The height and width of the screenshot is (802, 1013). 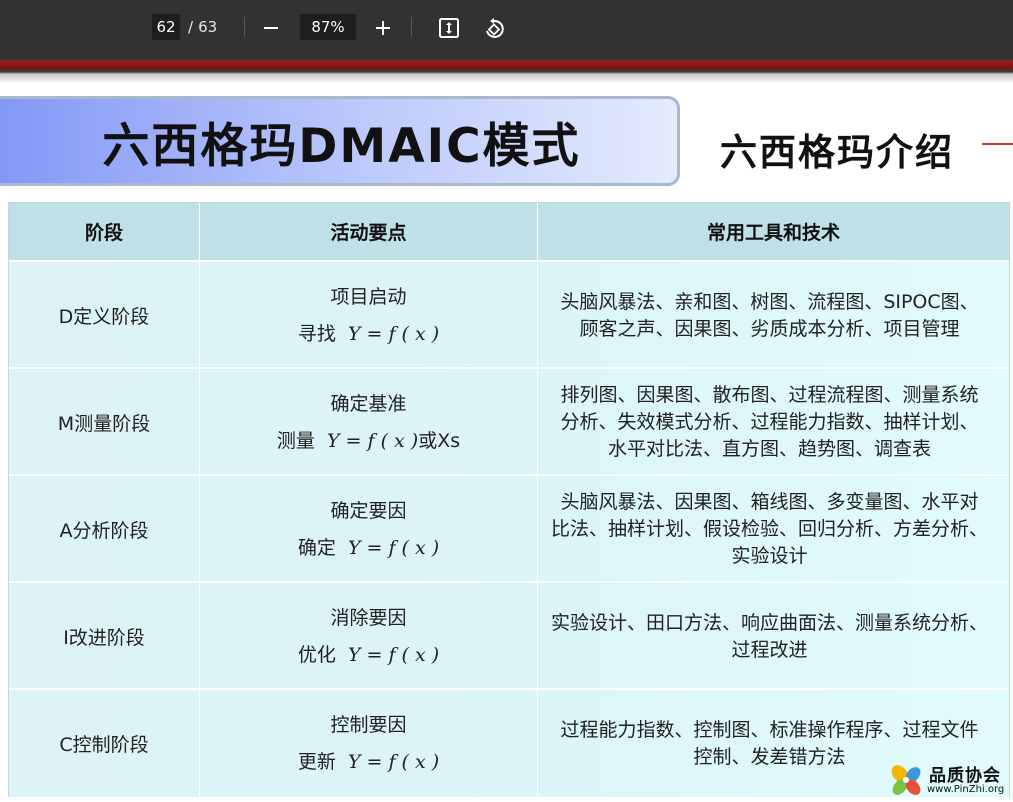 I want to click on slide-title: 六西格玛DMAIC模式, so click(x=341, y=146).